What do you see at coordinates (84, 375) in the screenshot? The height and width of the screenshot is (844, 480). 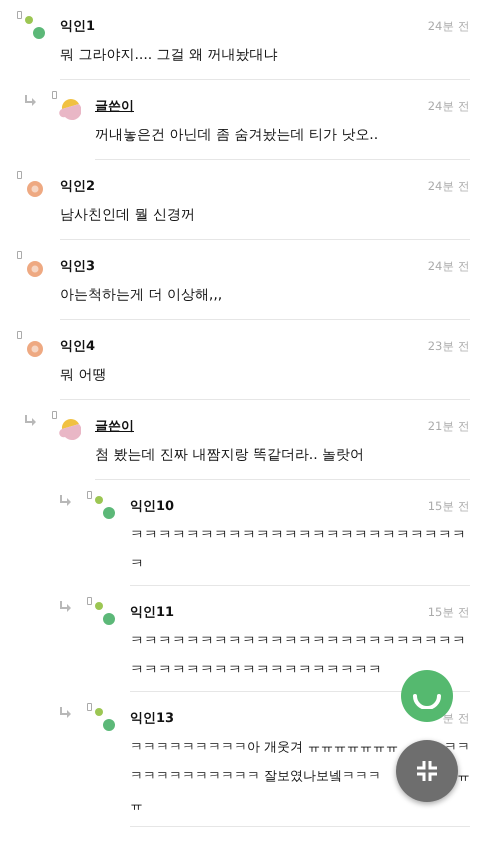 I see `comment-text: 뭐 어땡` at bounding box center [84, 375].